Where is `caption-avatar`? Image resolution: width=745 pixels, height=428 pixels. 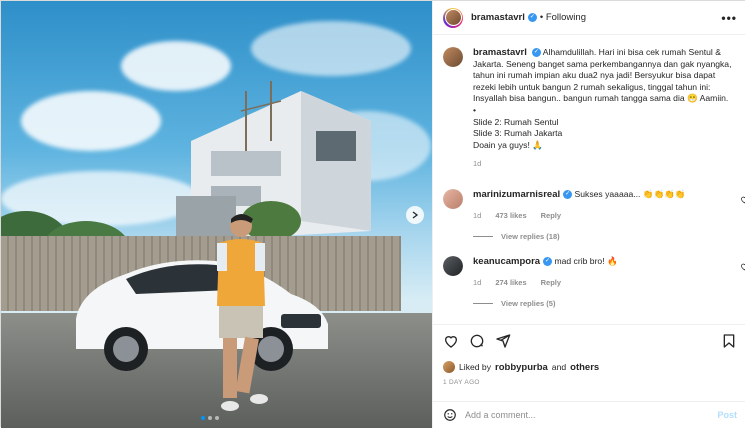 caption-avatar is located at coordinates (453, 57).